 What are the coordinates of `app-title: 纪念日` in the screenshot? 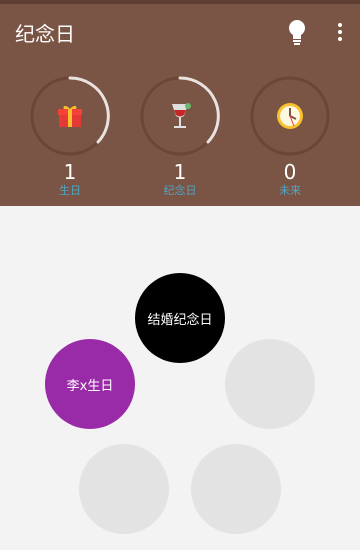 It's located at (45, 34).